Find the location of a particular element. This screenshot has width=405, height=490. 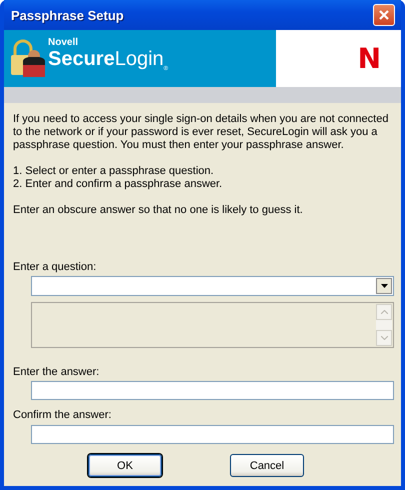

close-button is located at coordinates (384, 15).